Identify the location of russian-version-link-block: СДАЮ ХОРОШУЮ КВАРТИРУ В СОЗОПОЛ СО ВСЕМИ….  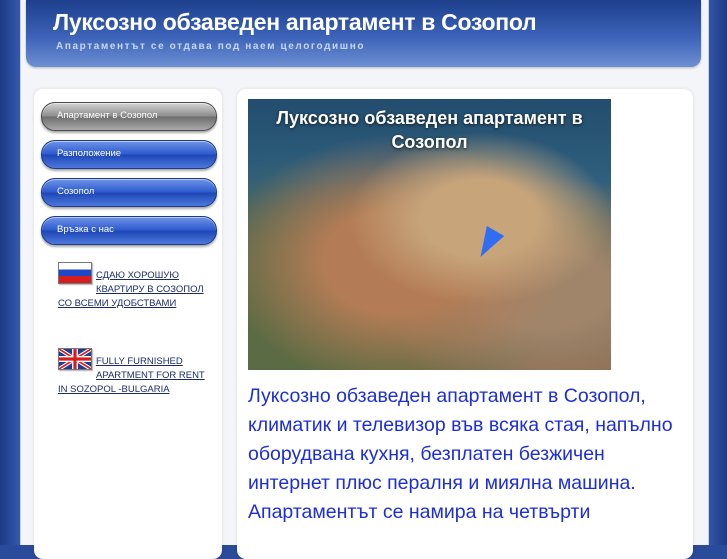
(133, 286).